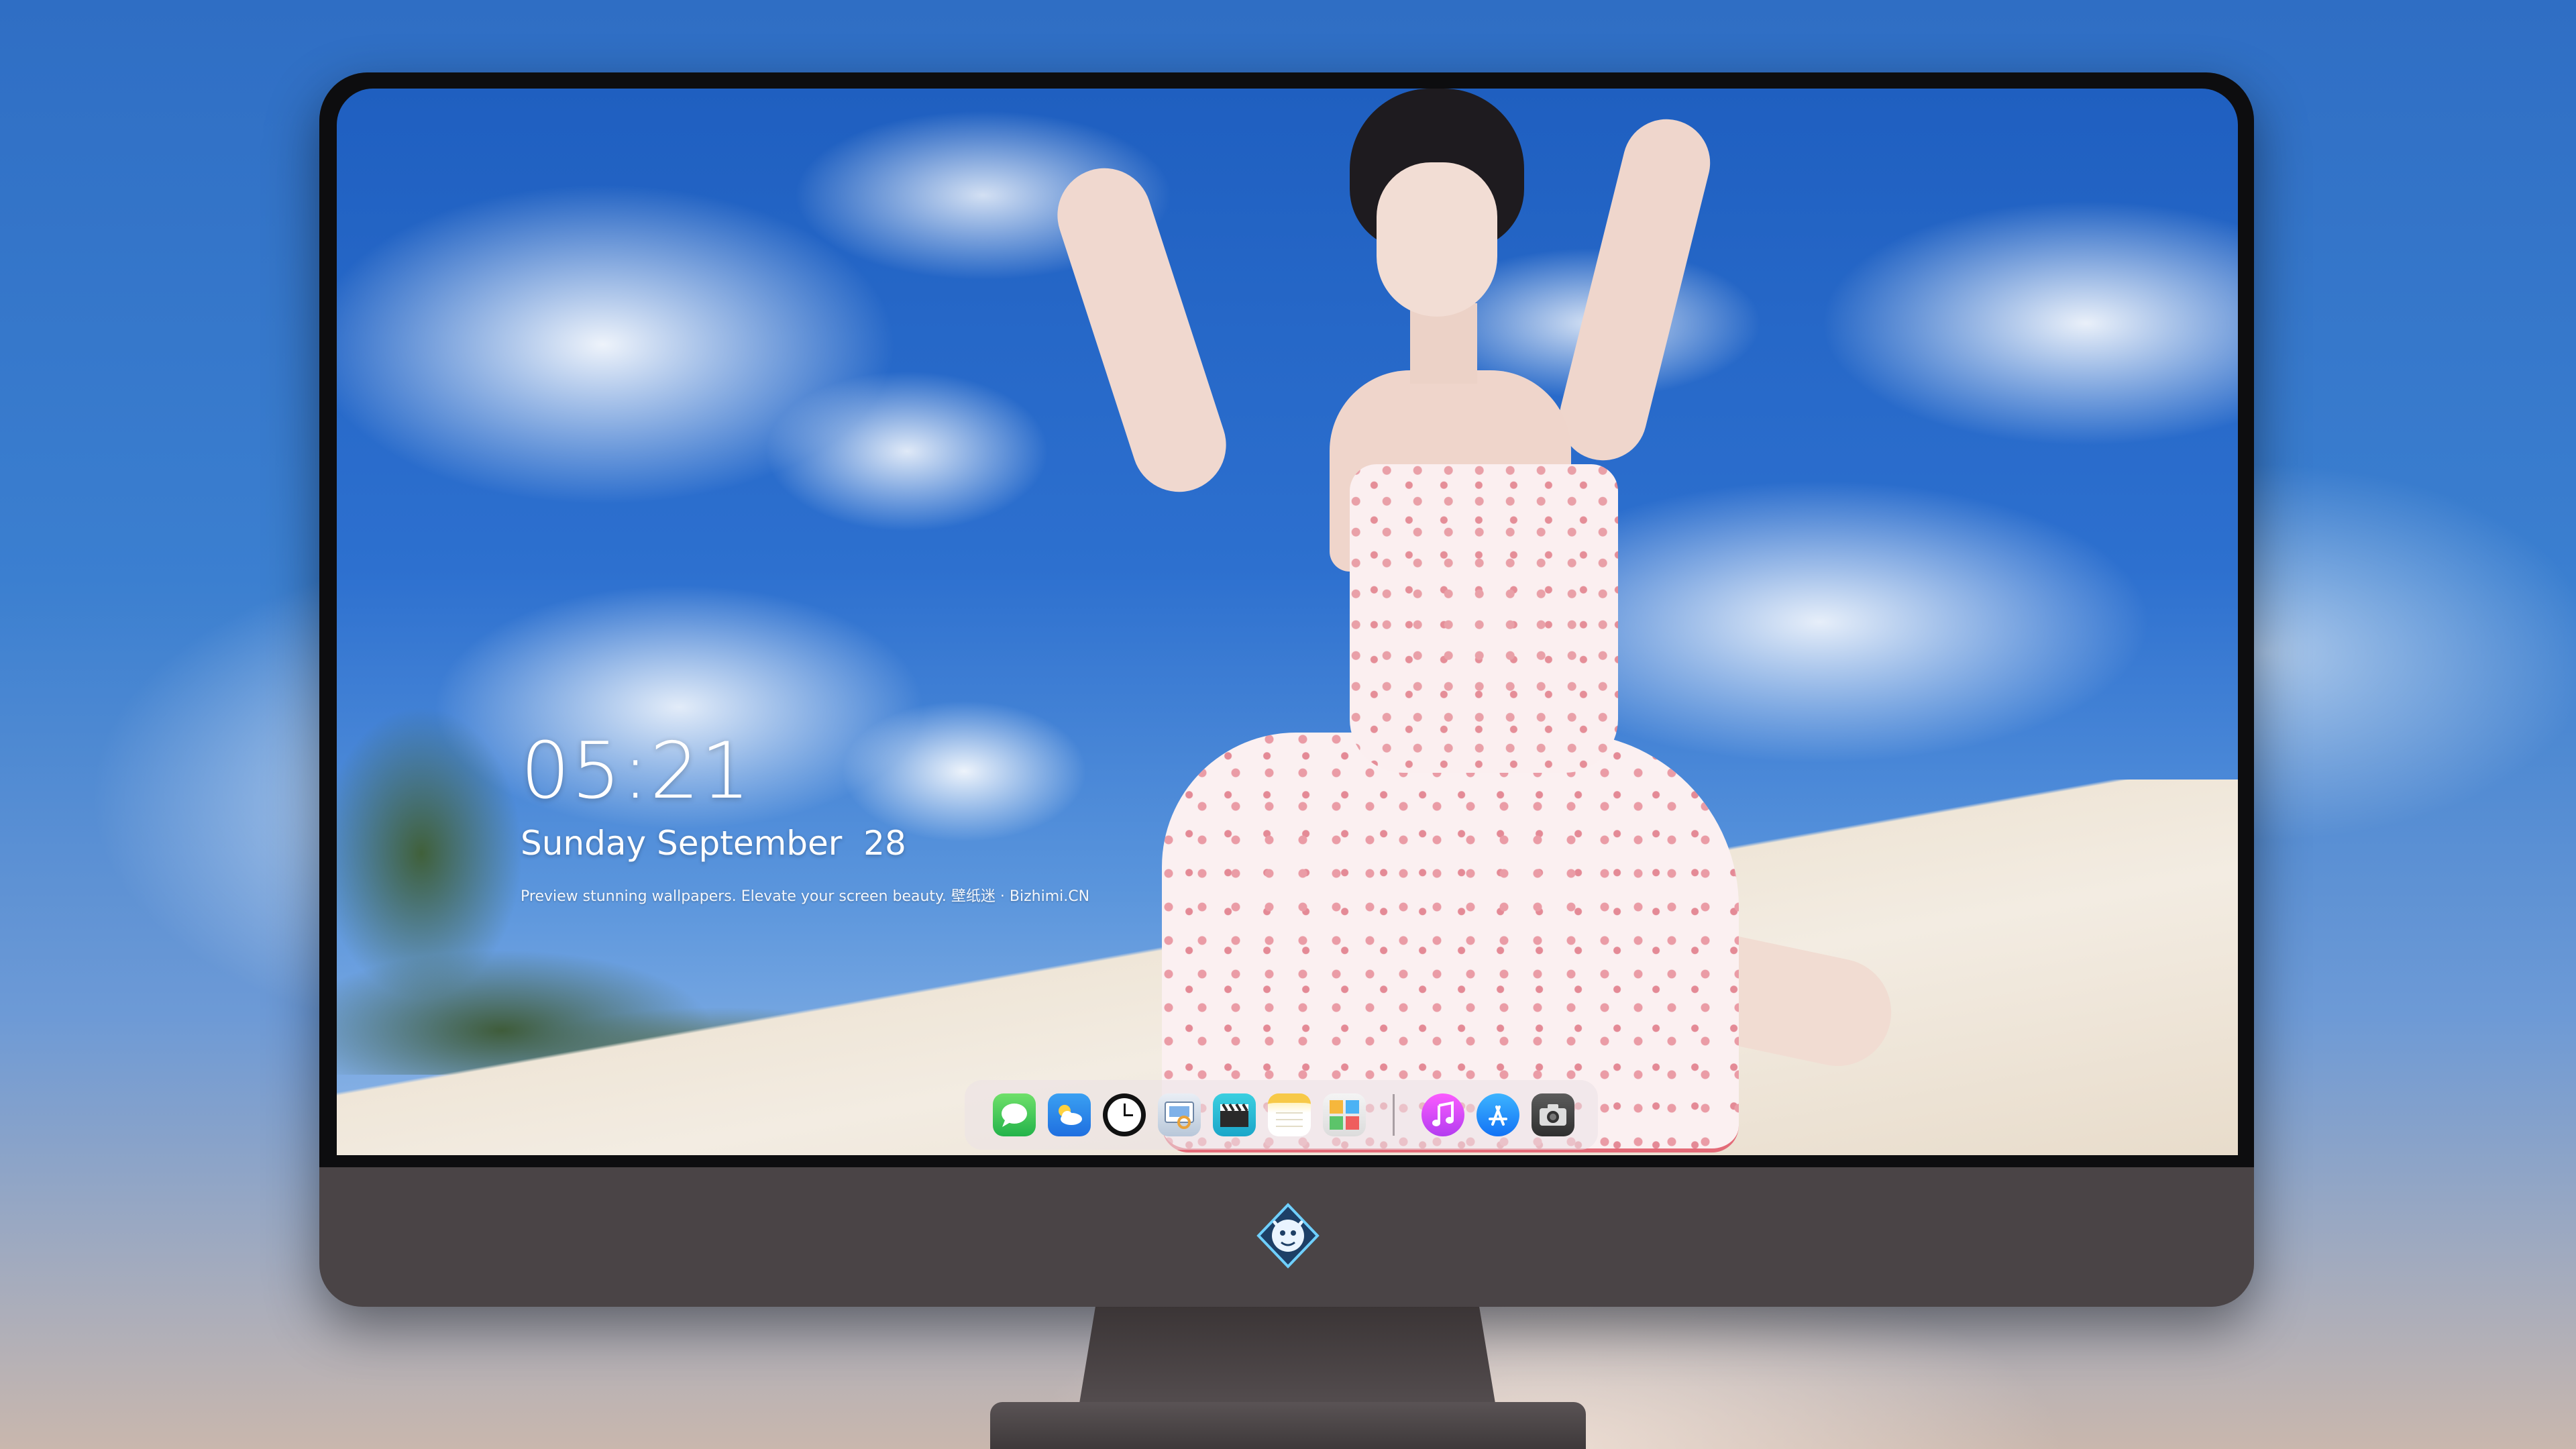  What do you see at coordinates (1234, 1114) in the screenshot?
I see `clapperboard-icon` at bounding box center [1234, 1114].